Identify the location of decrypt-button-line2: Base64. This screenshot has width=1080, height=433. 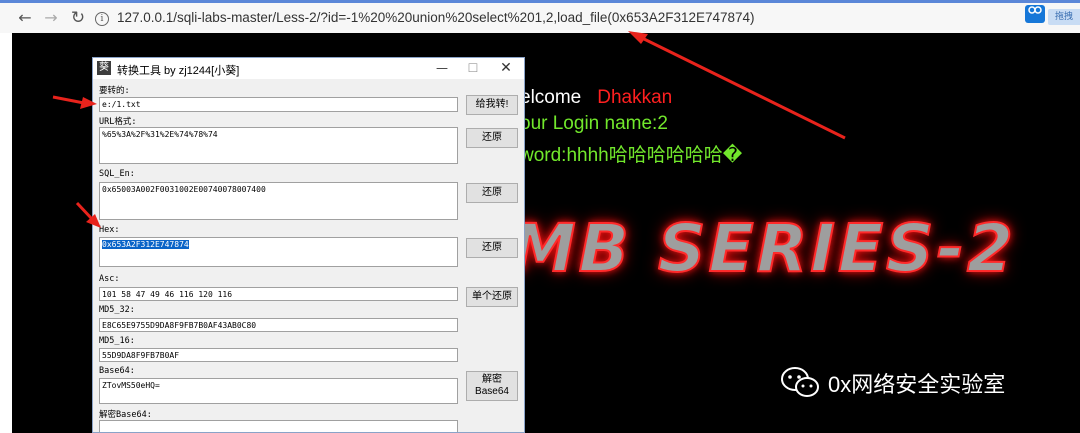
(492, 391).